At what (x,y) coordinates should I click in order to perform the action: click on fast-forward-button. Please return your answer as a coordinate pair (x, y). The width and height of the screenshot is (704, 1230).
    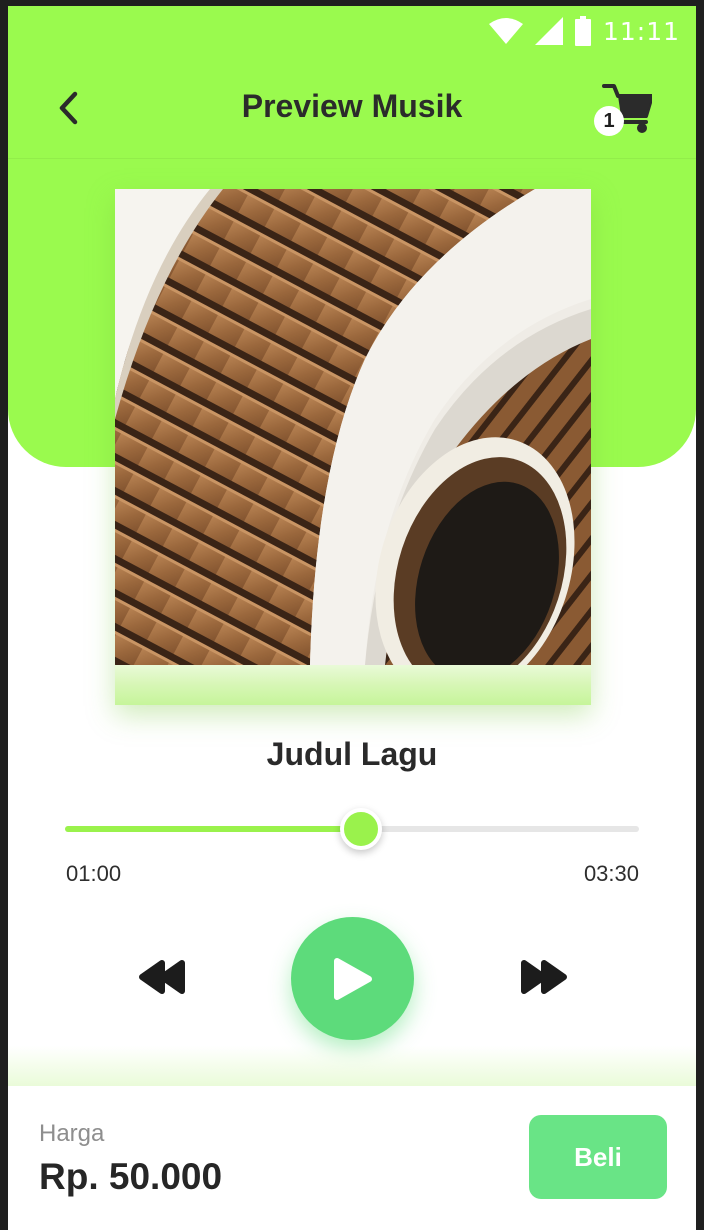
    Looking at the image, I should click on (543, 977).